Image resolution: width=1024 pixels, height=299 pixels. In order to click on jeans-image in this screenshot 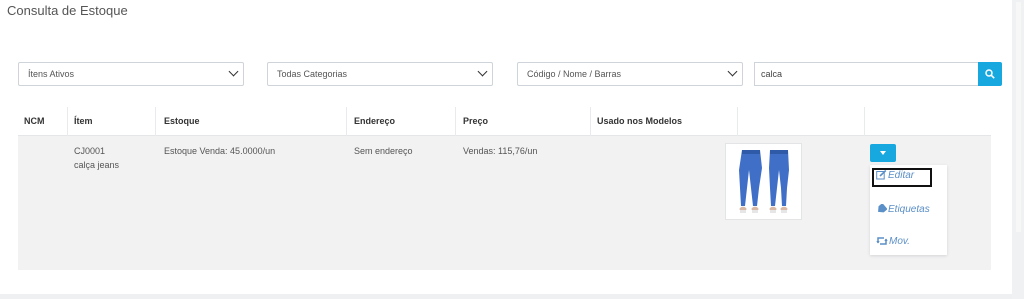, I will do `click(763, 181)`.